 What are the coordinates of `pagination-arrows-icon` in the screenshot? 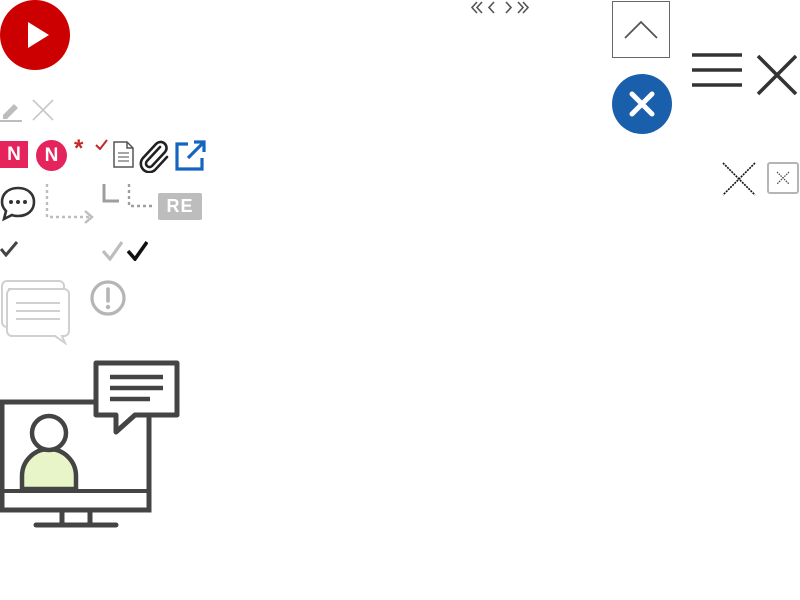 It's located at (501, 7).